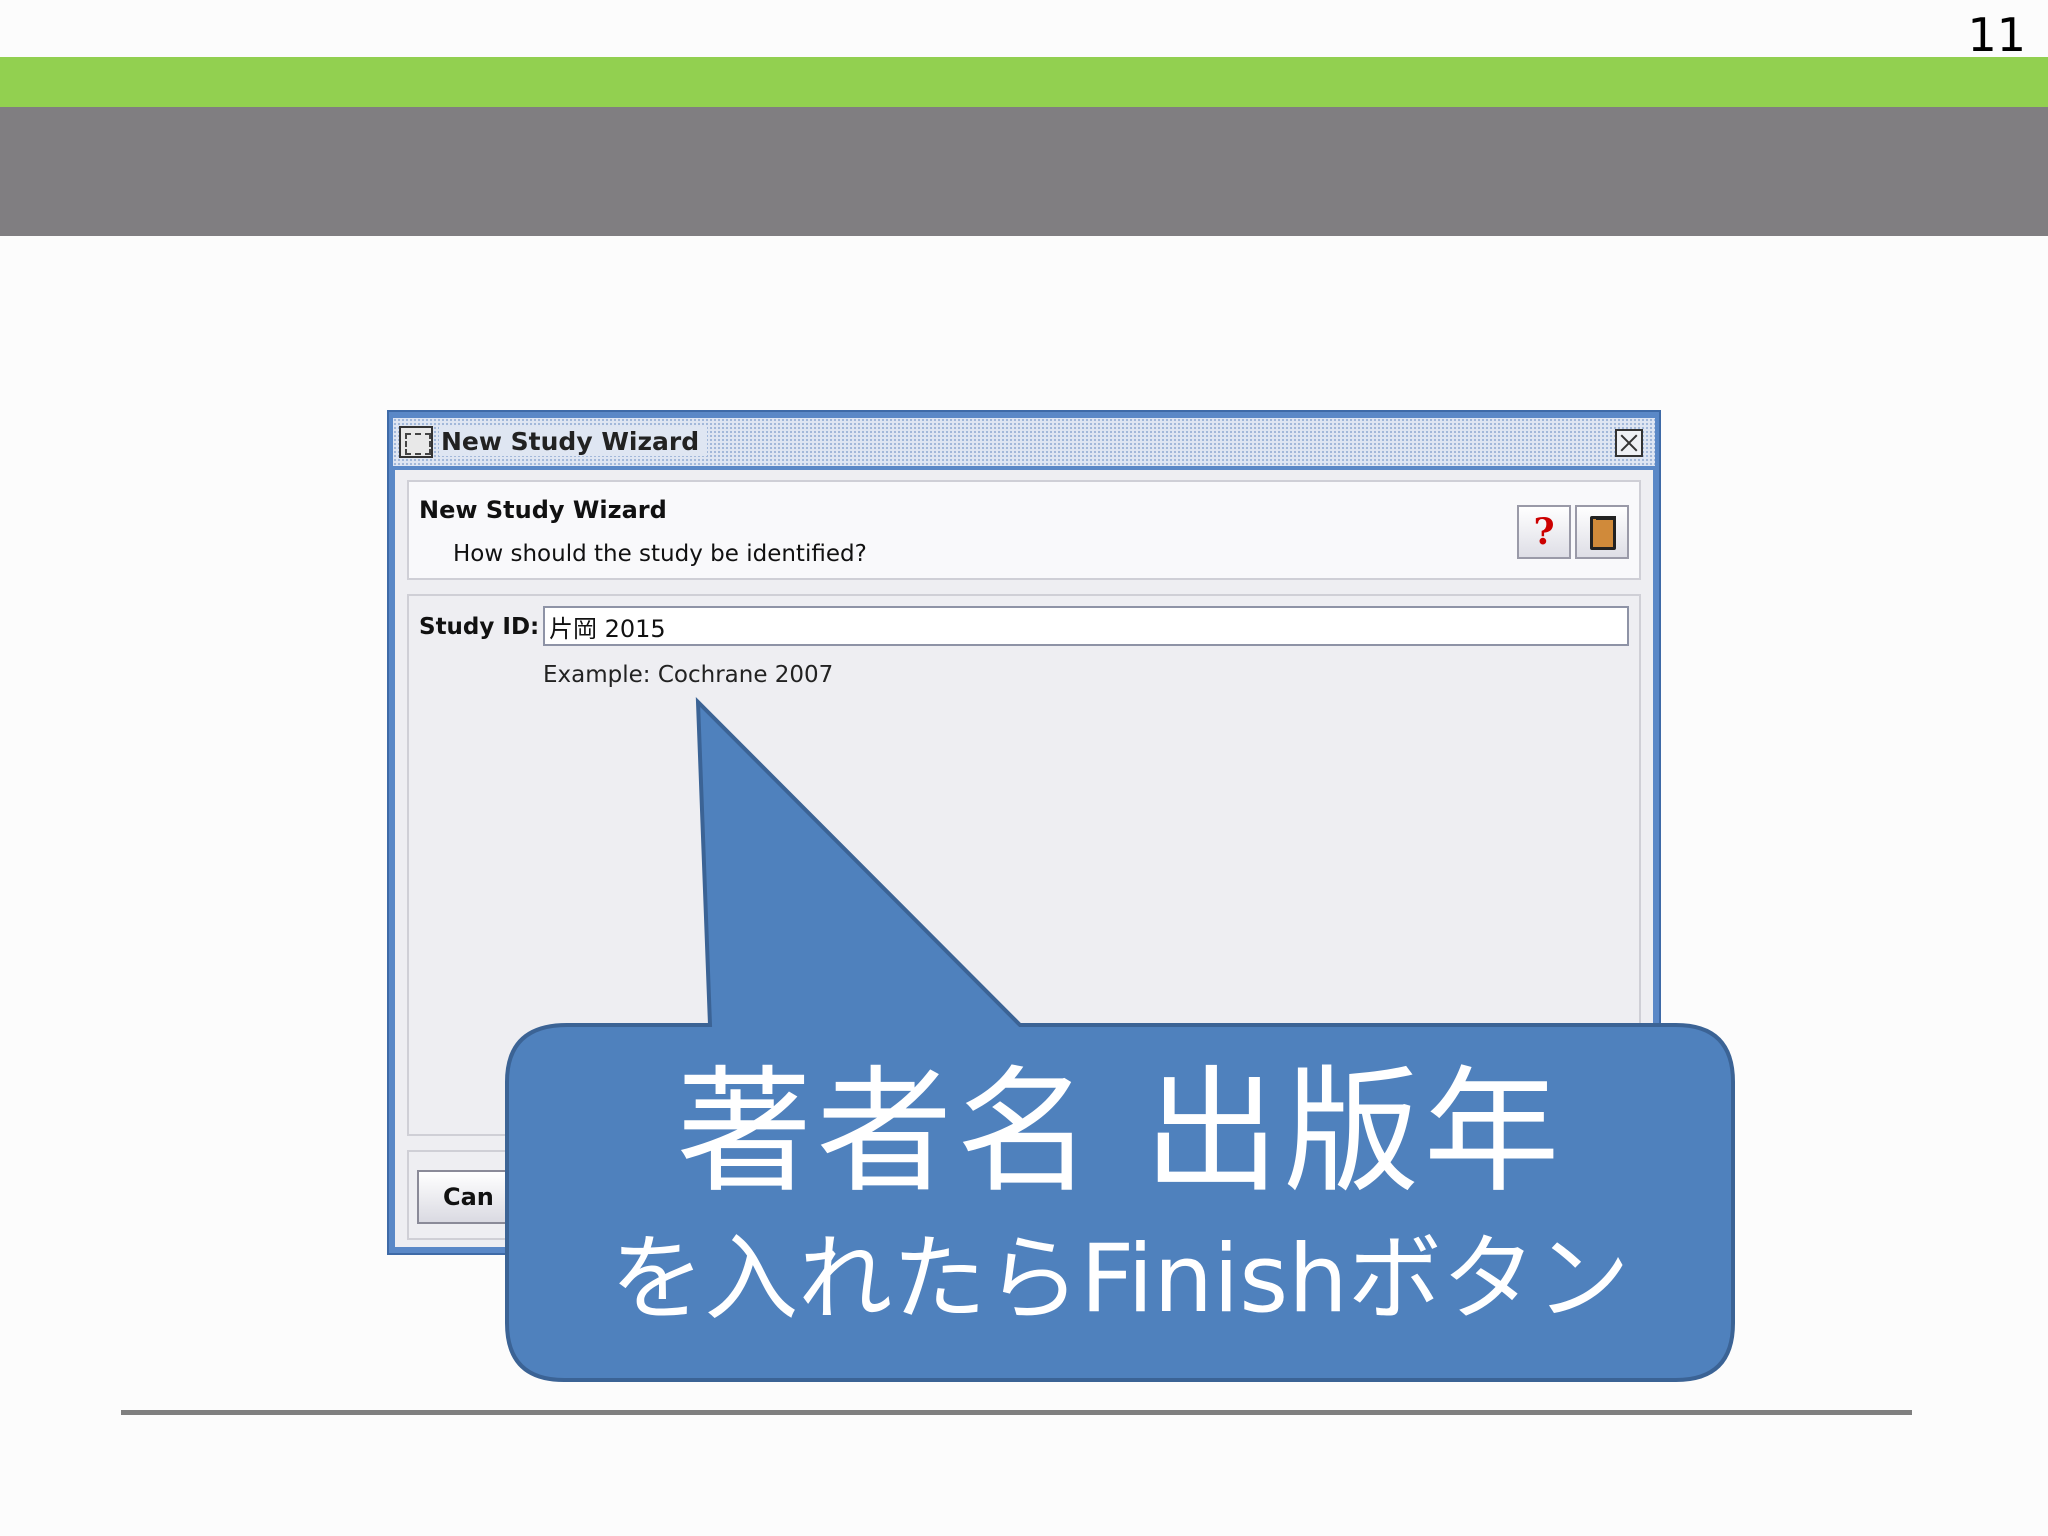 The height and width of the screenshot is (1536, 2048). Describe the element at coordinates (1120, 1279) in the screenshot. I see `callout-line-2: を入れたらFinishボタン` at that location.